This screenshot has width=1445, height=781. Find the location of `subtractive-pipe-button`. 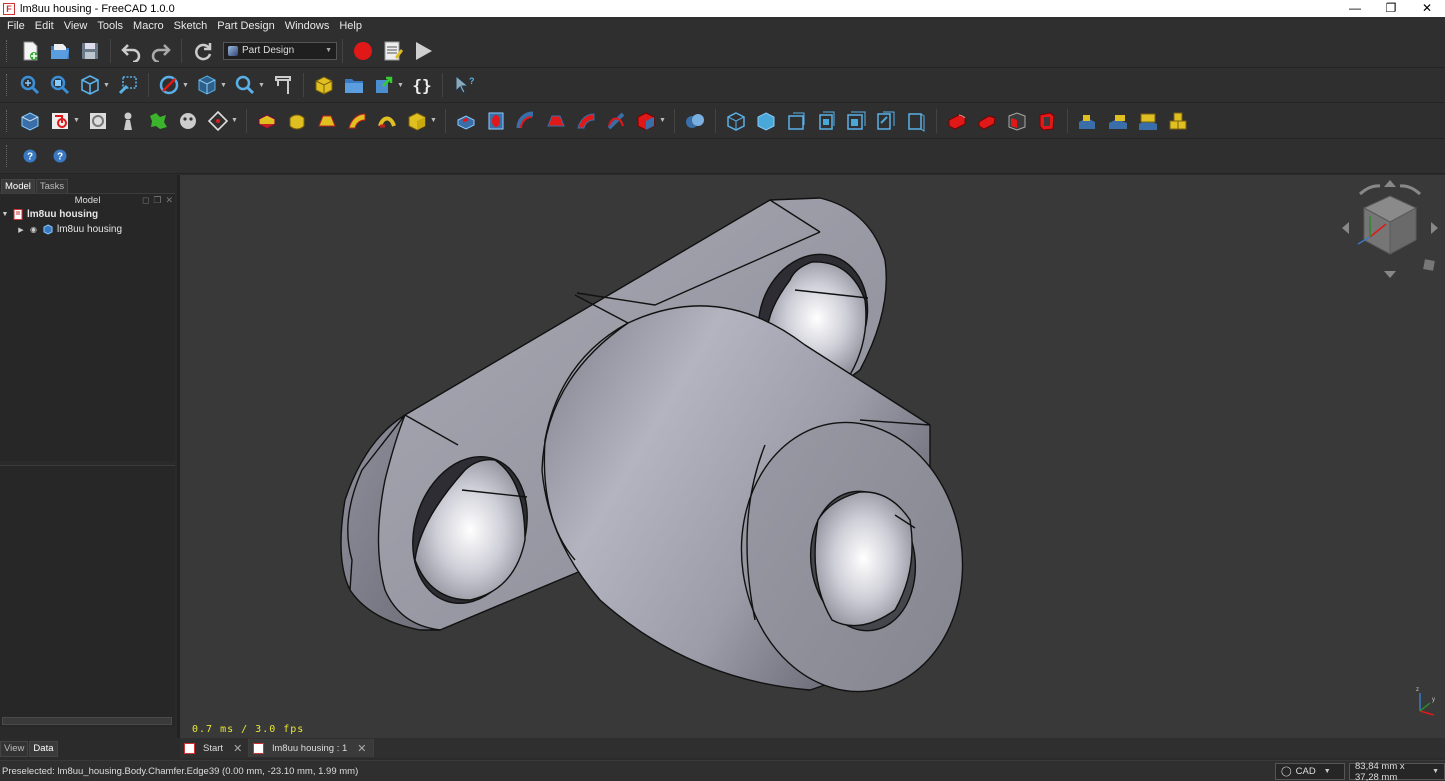

subtractive-pipe-button is located at coordinates (586, 121).